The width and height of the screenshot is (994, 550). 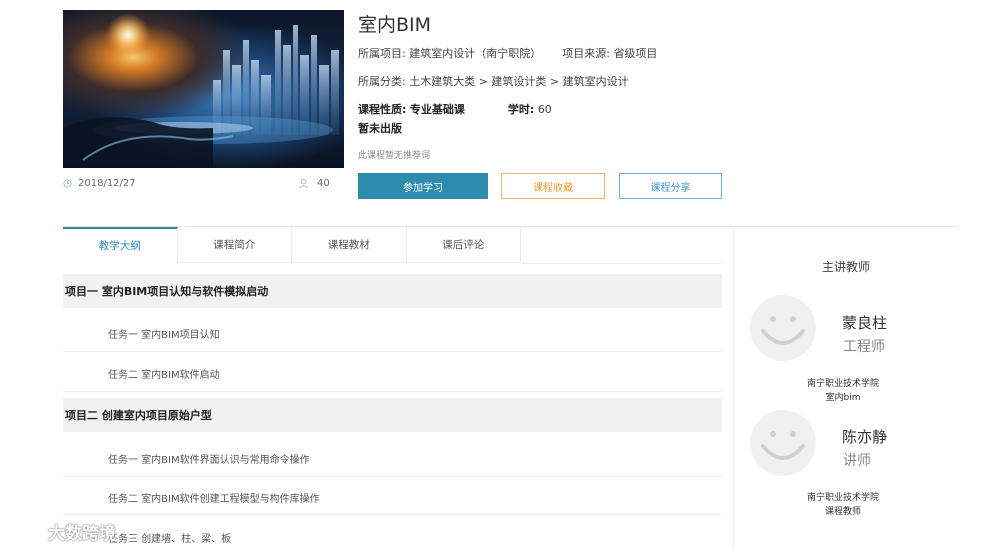 What do you see at coordinates (303, 183) in the screenshot?
I see `person-icon` at bounding box center [303, 183].